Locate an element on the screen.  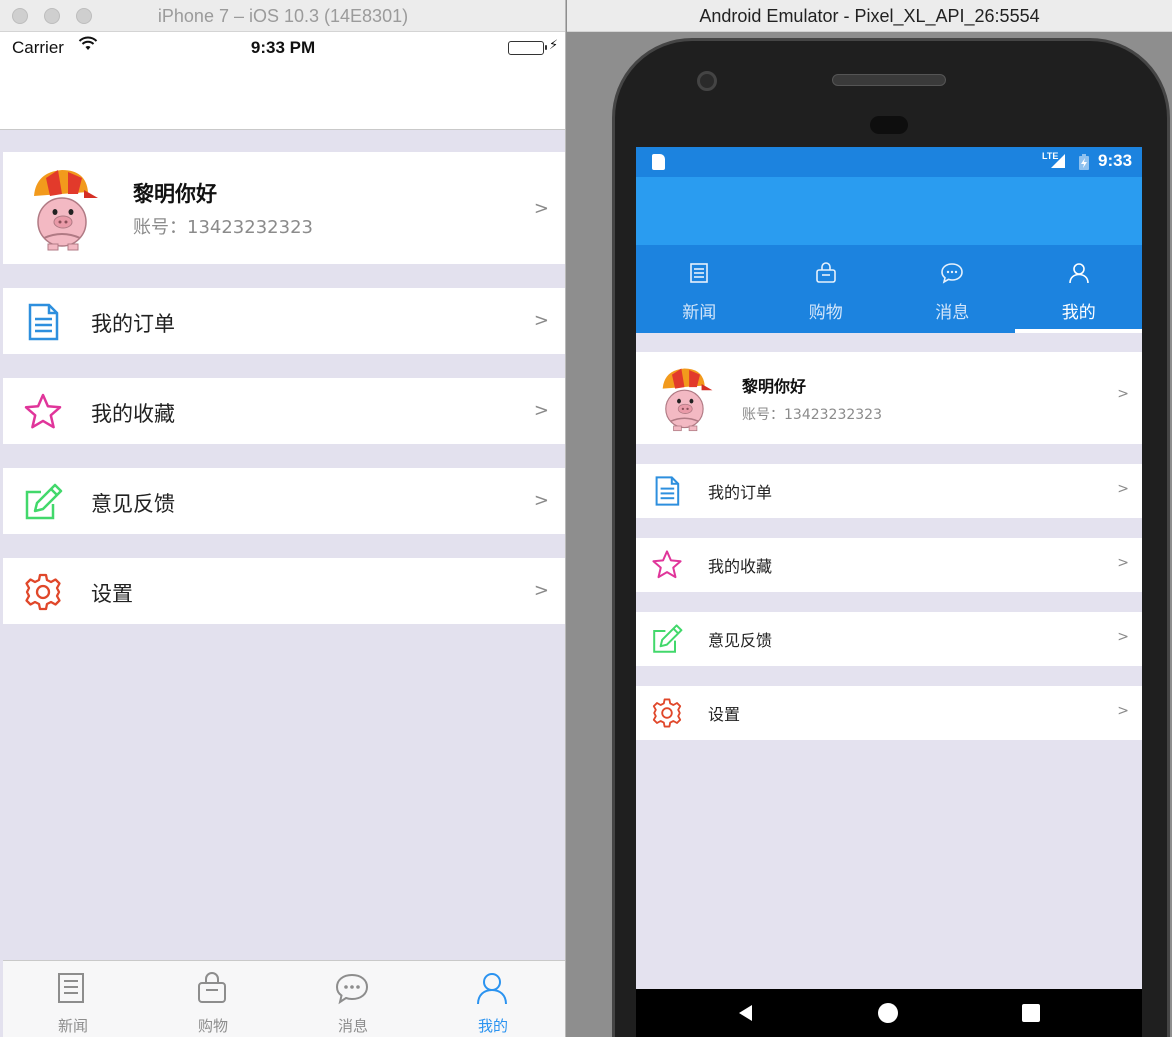
front-camera-icon is located at coordinates (707, 81).